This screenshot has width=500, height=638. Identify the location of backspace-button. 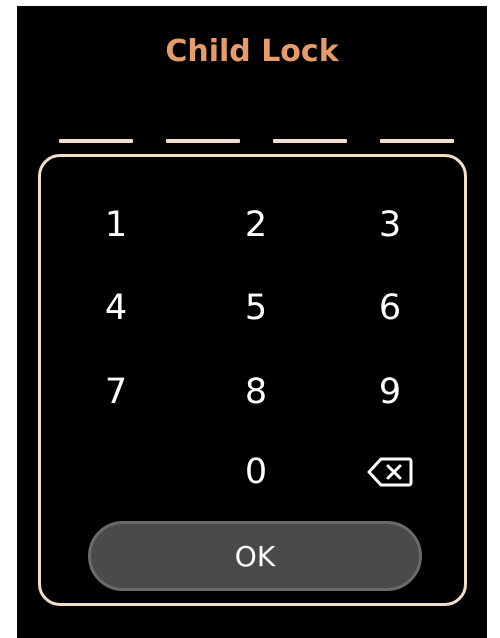
(390, 472).